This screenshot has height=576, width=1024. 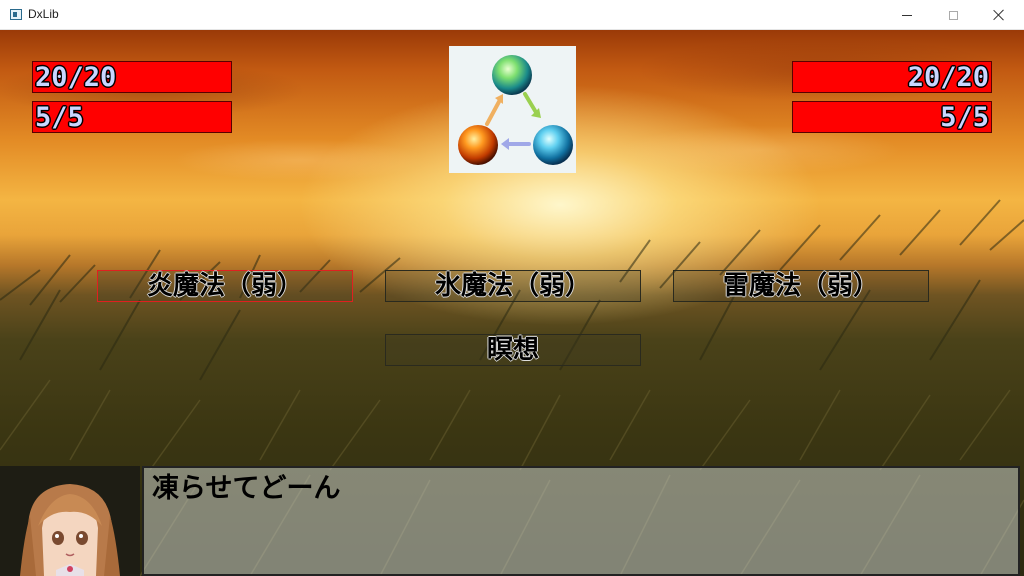 I want to click on message-text: 凍らせてどーん, so click(x=246, y=488).